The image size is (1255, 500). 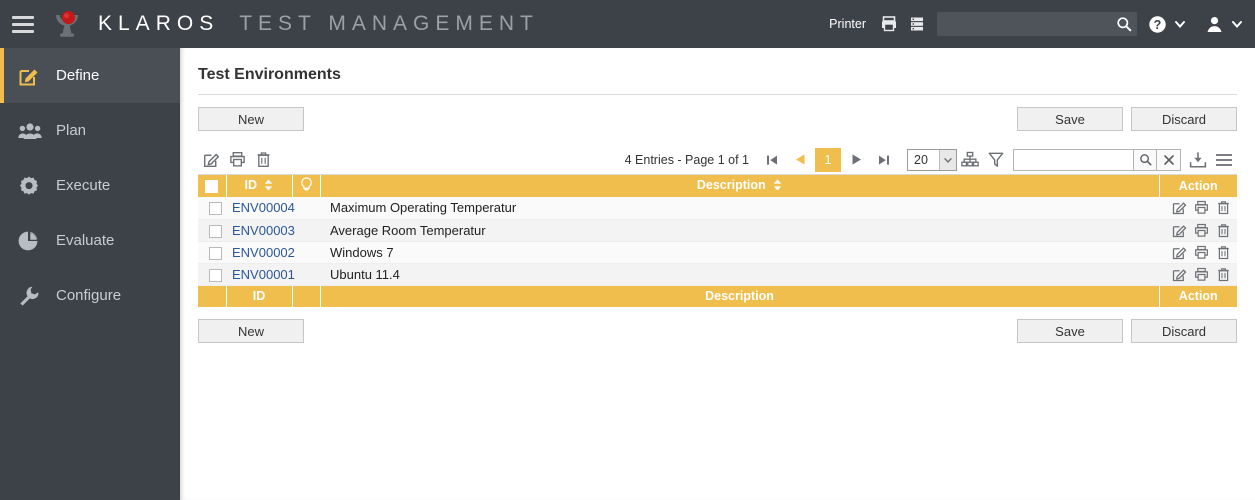 What do you see at coordinates (772, 160) in the screenshot?
I see `first-page-icon` at bounding box center [772, 160].